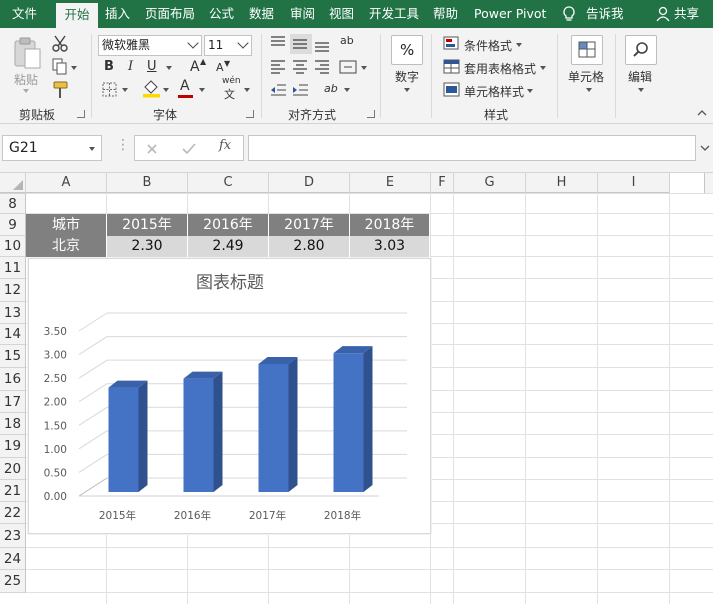 Image resolution: width=713 pixels, height=604 pixels. Describe the element at coordinates (442, 183) in the screenshot. I see `column-header-f: F` at that location.